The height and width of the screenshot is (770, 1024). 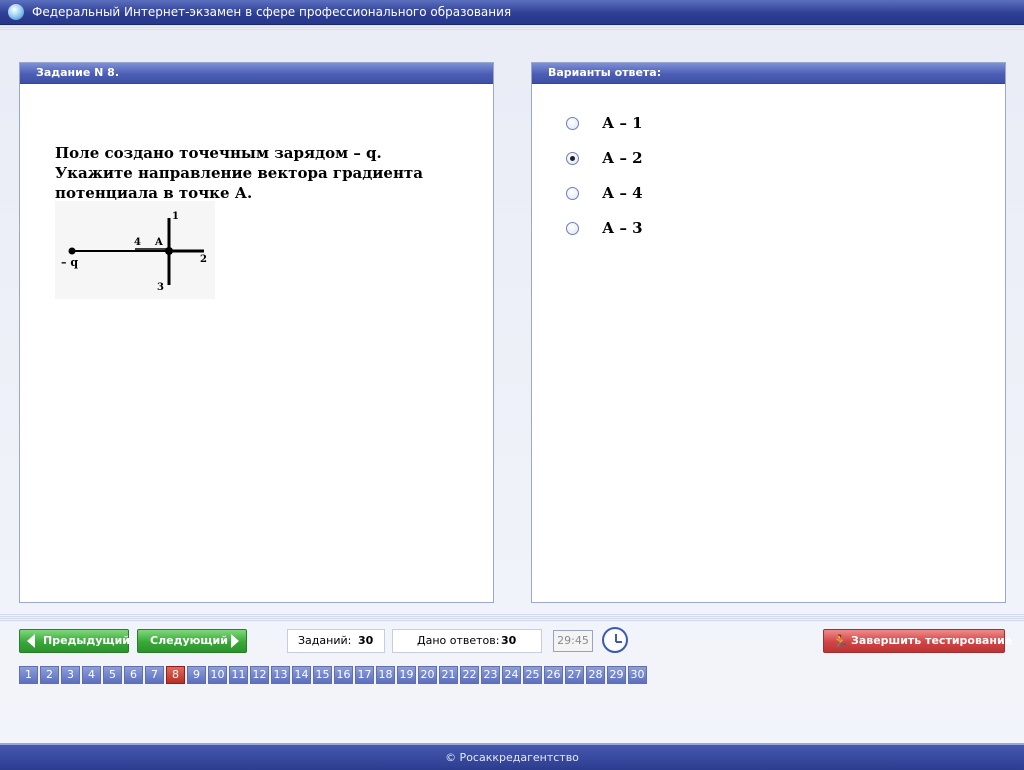 I want to click on page-button-27: 27, so click(x=574, y=675).